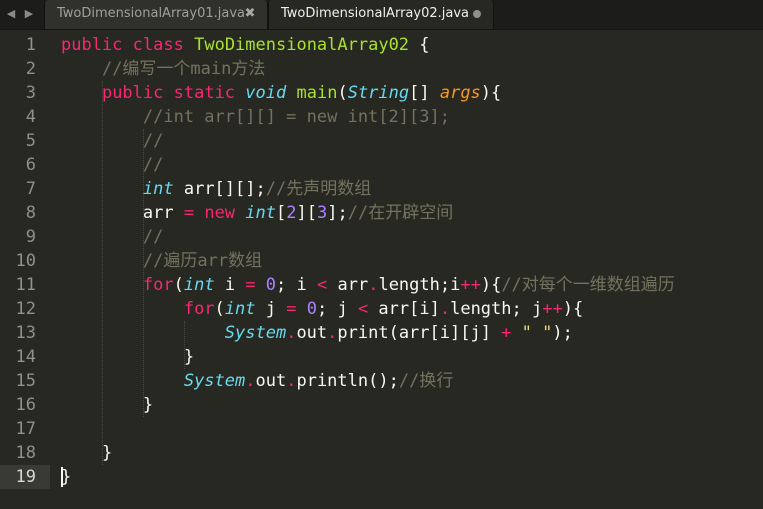 This screenshot has width=763, height=509. I want to click on code-line: //编写一个main方法, so click(163, 69).